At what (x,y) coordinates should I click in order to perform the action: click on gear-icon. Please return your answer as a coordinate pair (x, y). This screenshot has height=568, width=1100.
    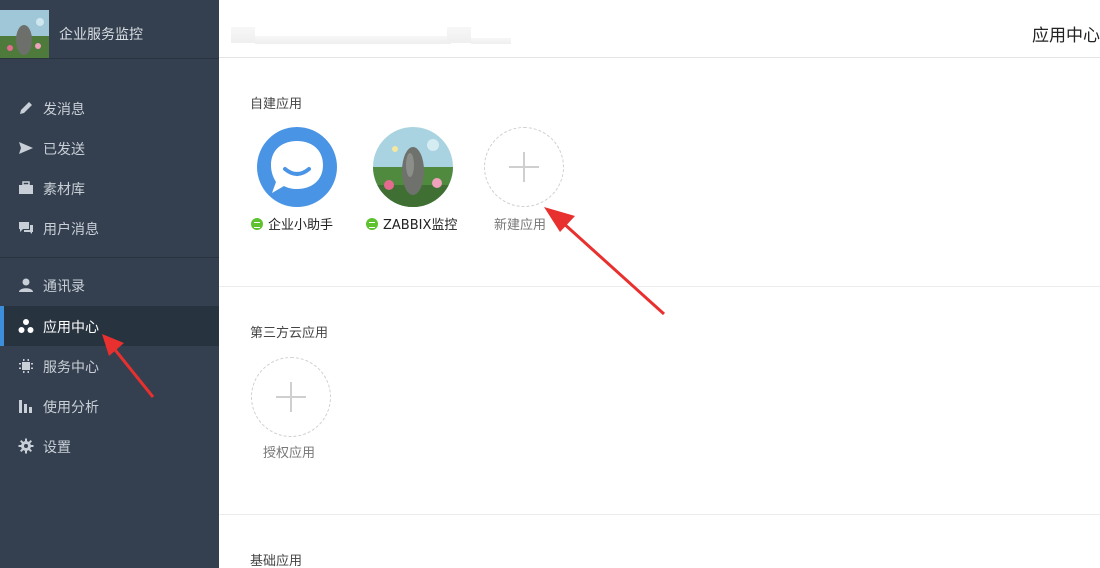
    Looking at the image, I should click on (26, 446).